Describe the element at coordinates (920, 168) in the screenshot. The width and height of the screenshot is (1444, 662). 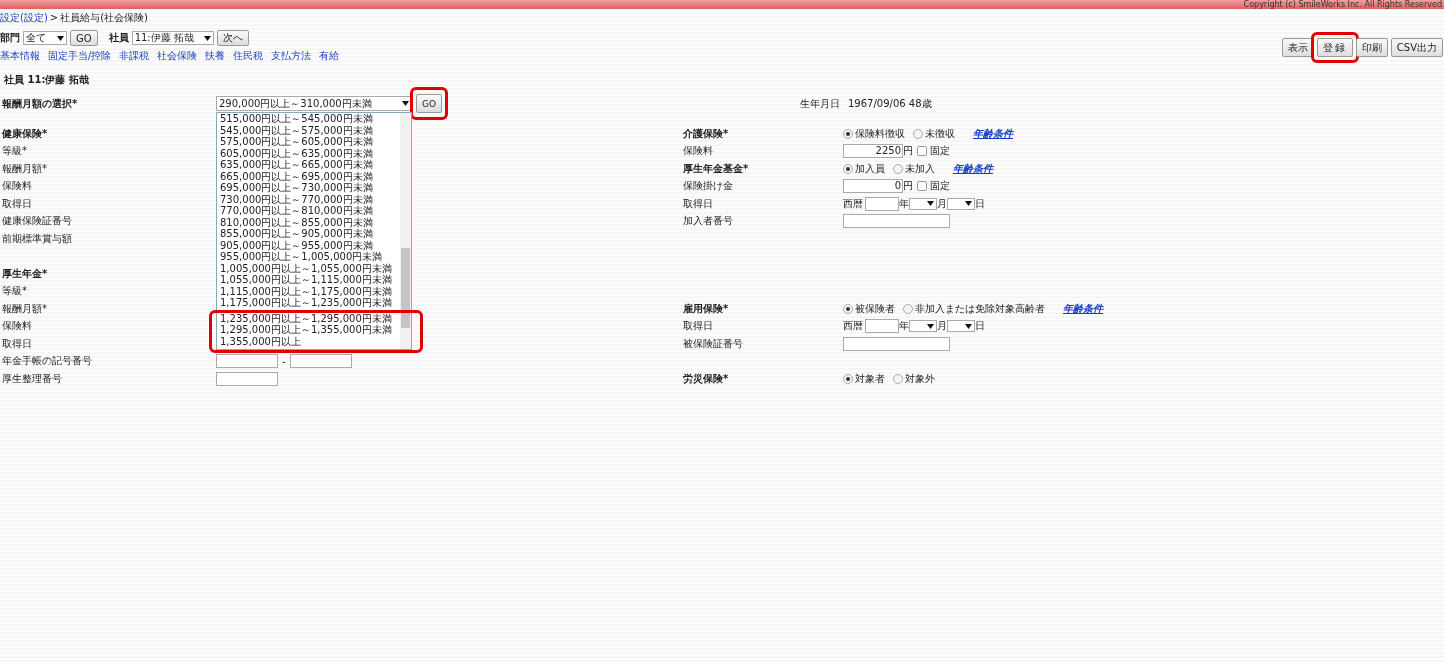
I see `radio-label: 未加入` at that location.